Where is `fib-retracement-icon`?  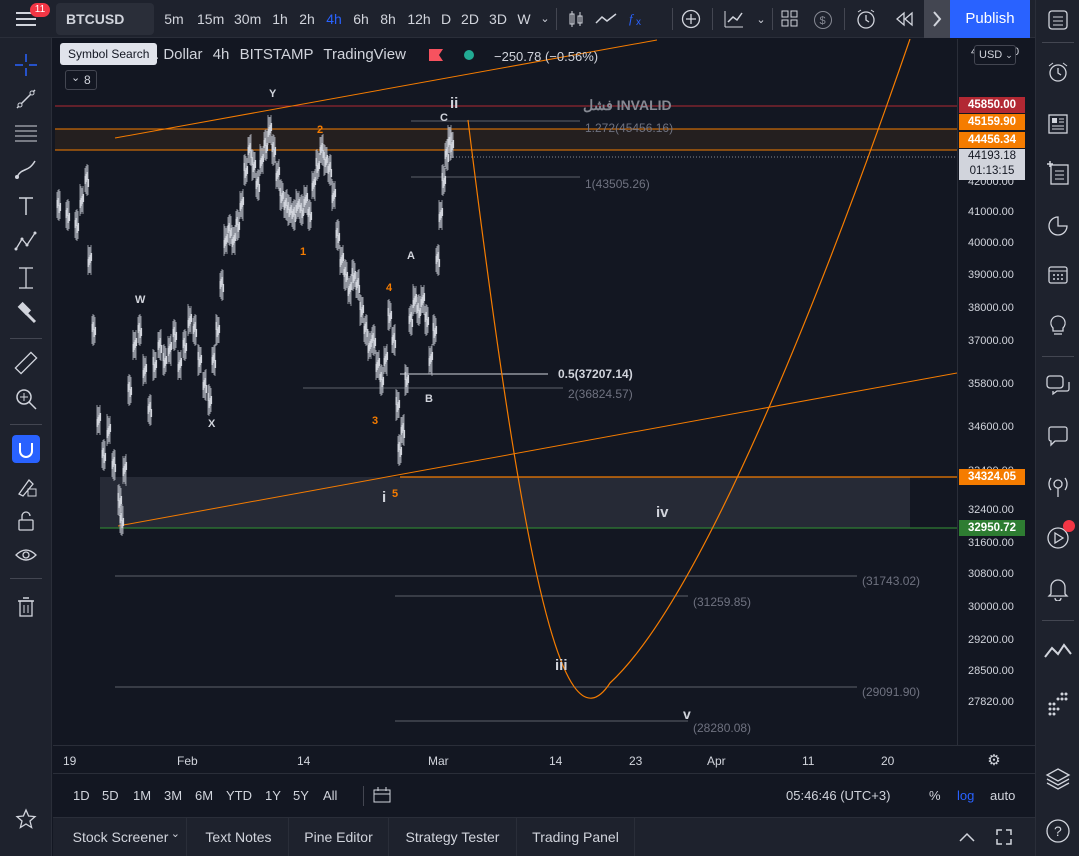 fib-retracement-icon is located at coordinates (26, 134).